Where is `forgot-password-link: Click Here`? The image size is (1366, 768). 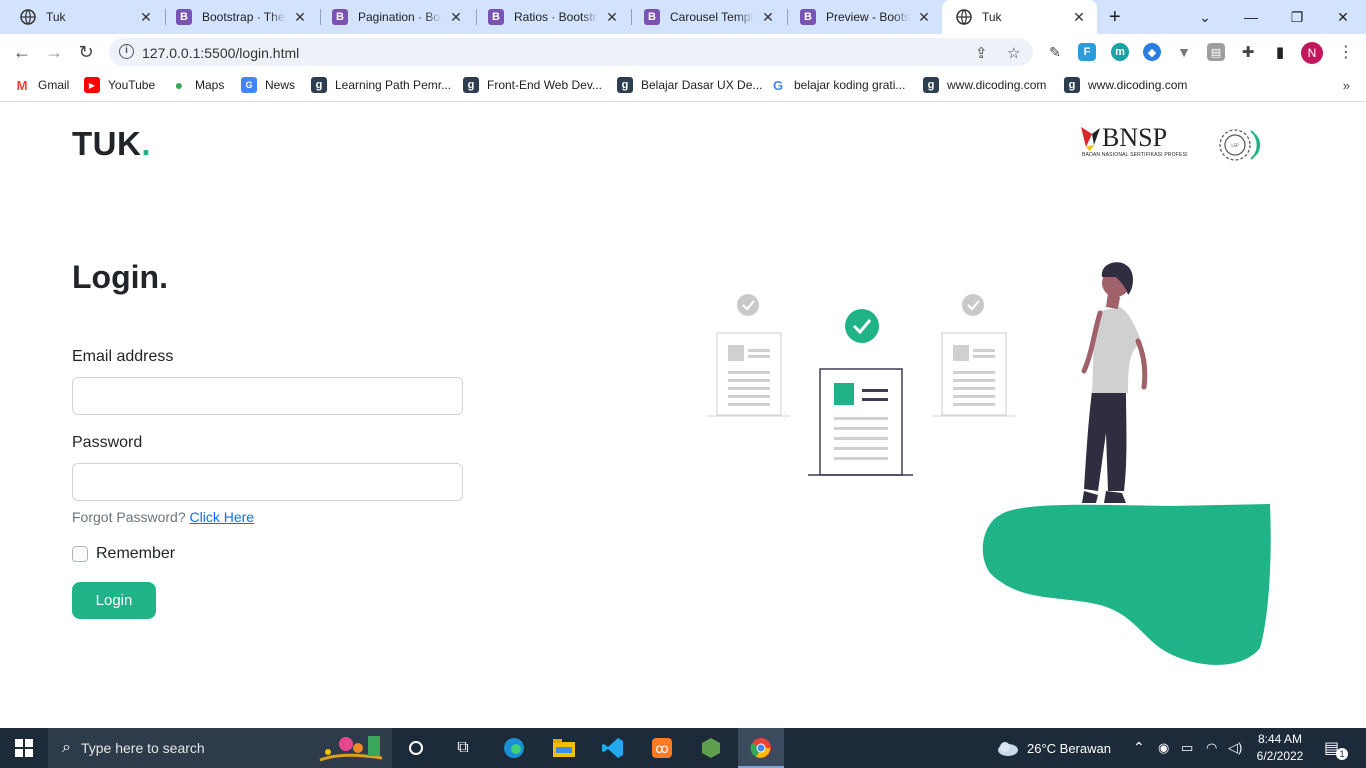 forgot-password-link: Click Here is located at coordinates (222, 517).